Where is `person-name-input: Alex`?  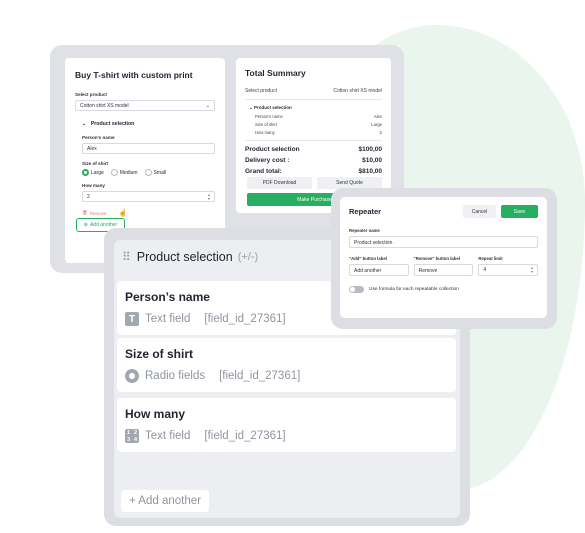 person-name-input: Alex is located at coordinates (148, 148).